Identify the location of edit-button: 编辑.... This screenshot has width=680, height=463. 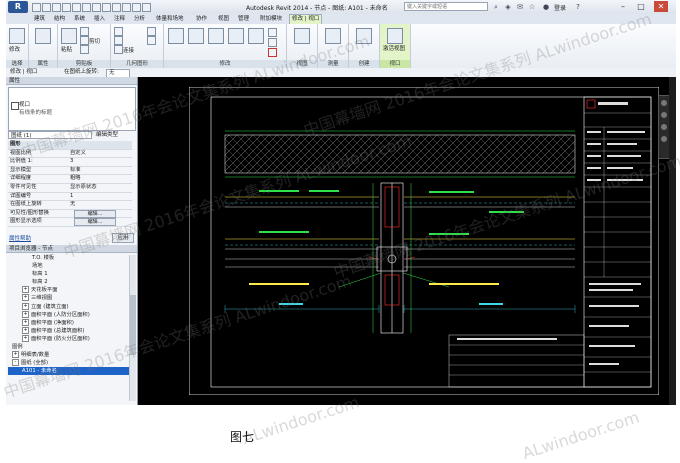
(95, 213).